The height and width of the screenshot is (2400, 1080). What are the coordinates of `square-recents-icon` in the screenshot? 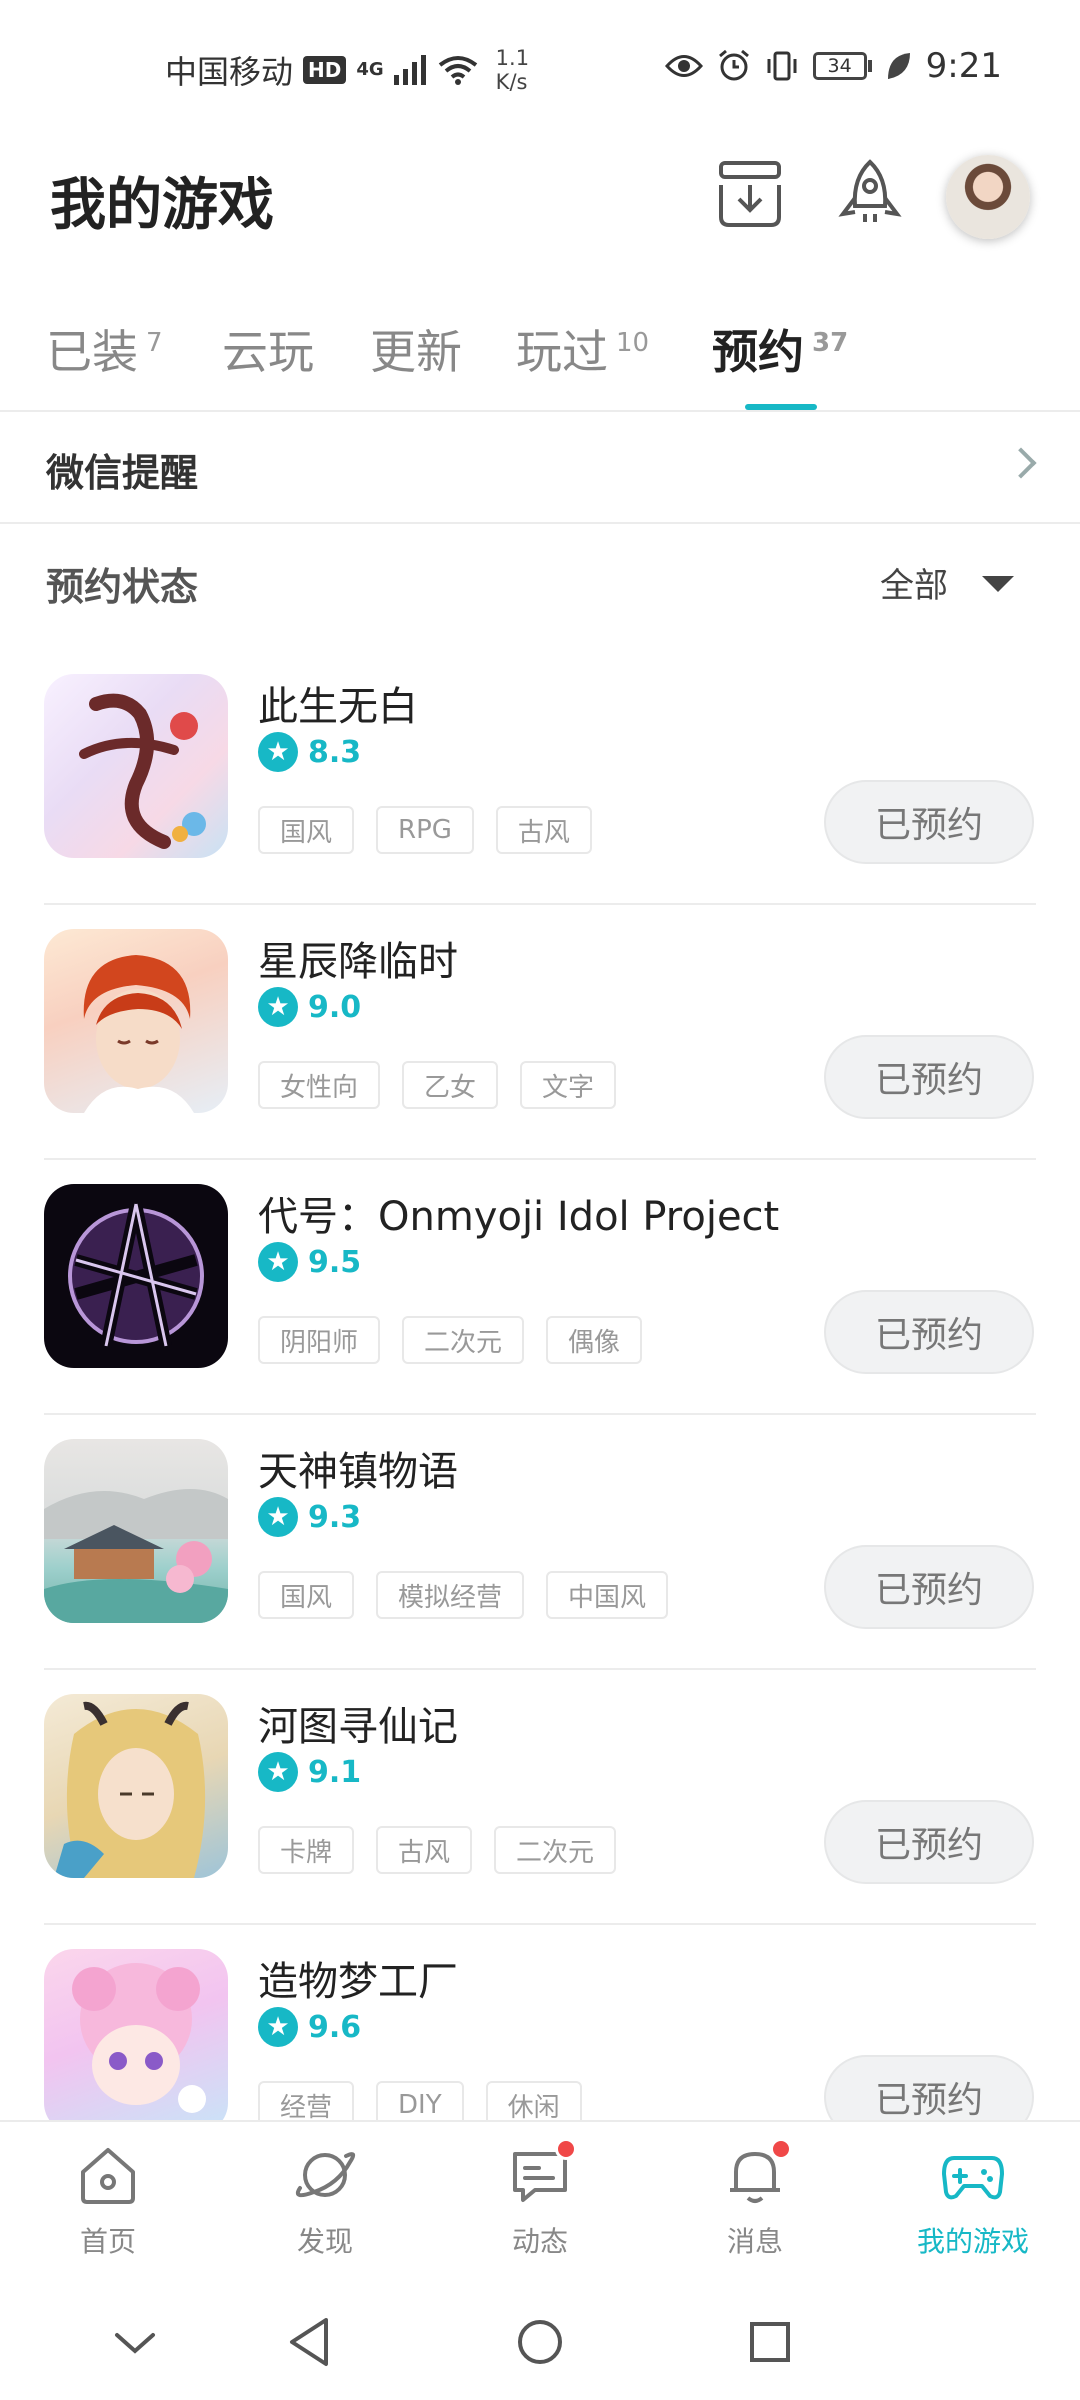 It's located at (770, 2342).